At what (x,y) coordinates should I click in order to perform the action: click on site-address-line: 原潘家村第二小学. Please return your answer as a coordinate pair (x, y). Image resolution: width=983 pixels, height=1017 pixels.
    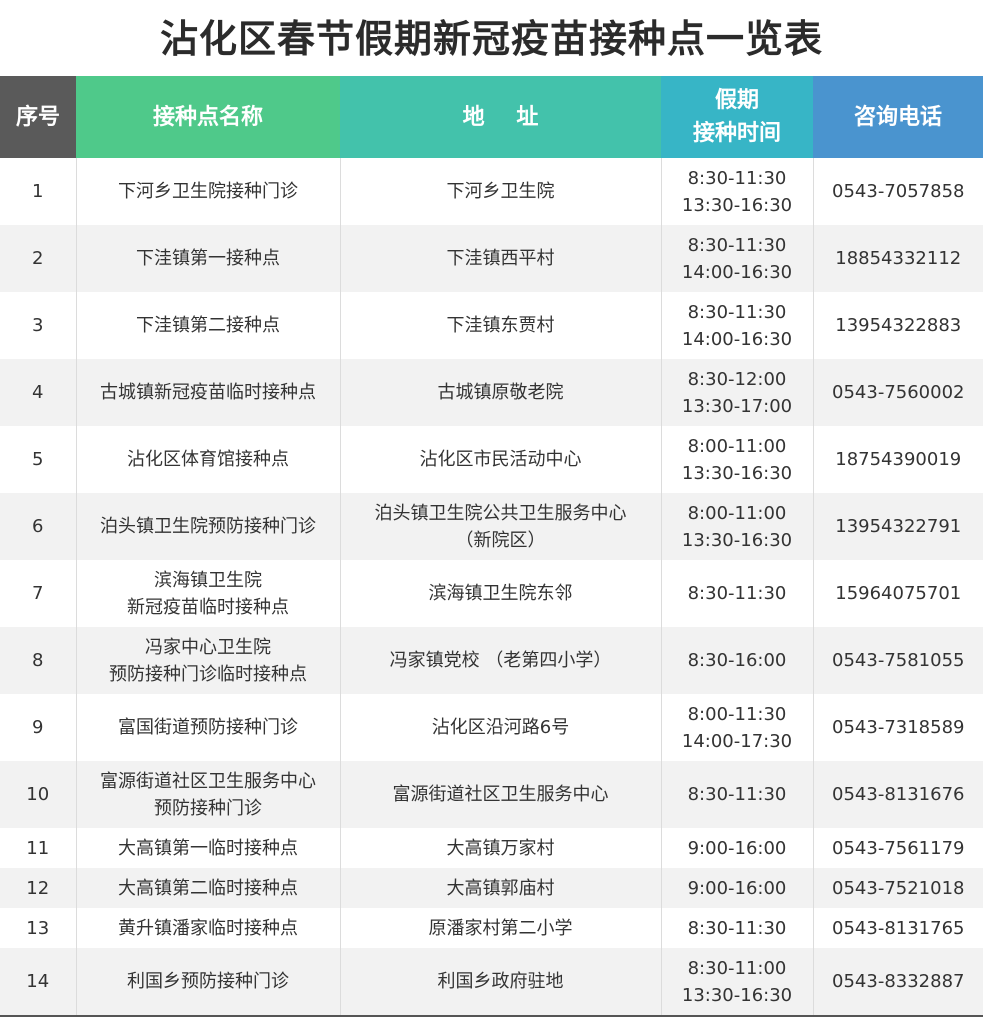
    Looking at the image, I should click on (500, 928).